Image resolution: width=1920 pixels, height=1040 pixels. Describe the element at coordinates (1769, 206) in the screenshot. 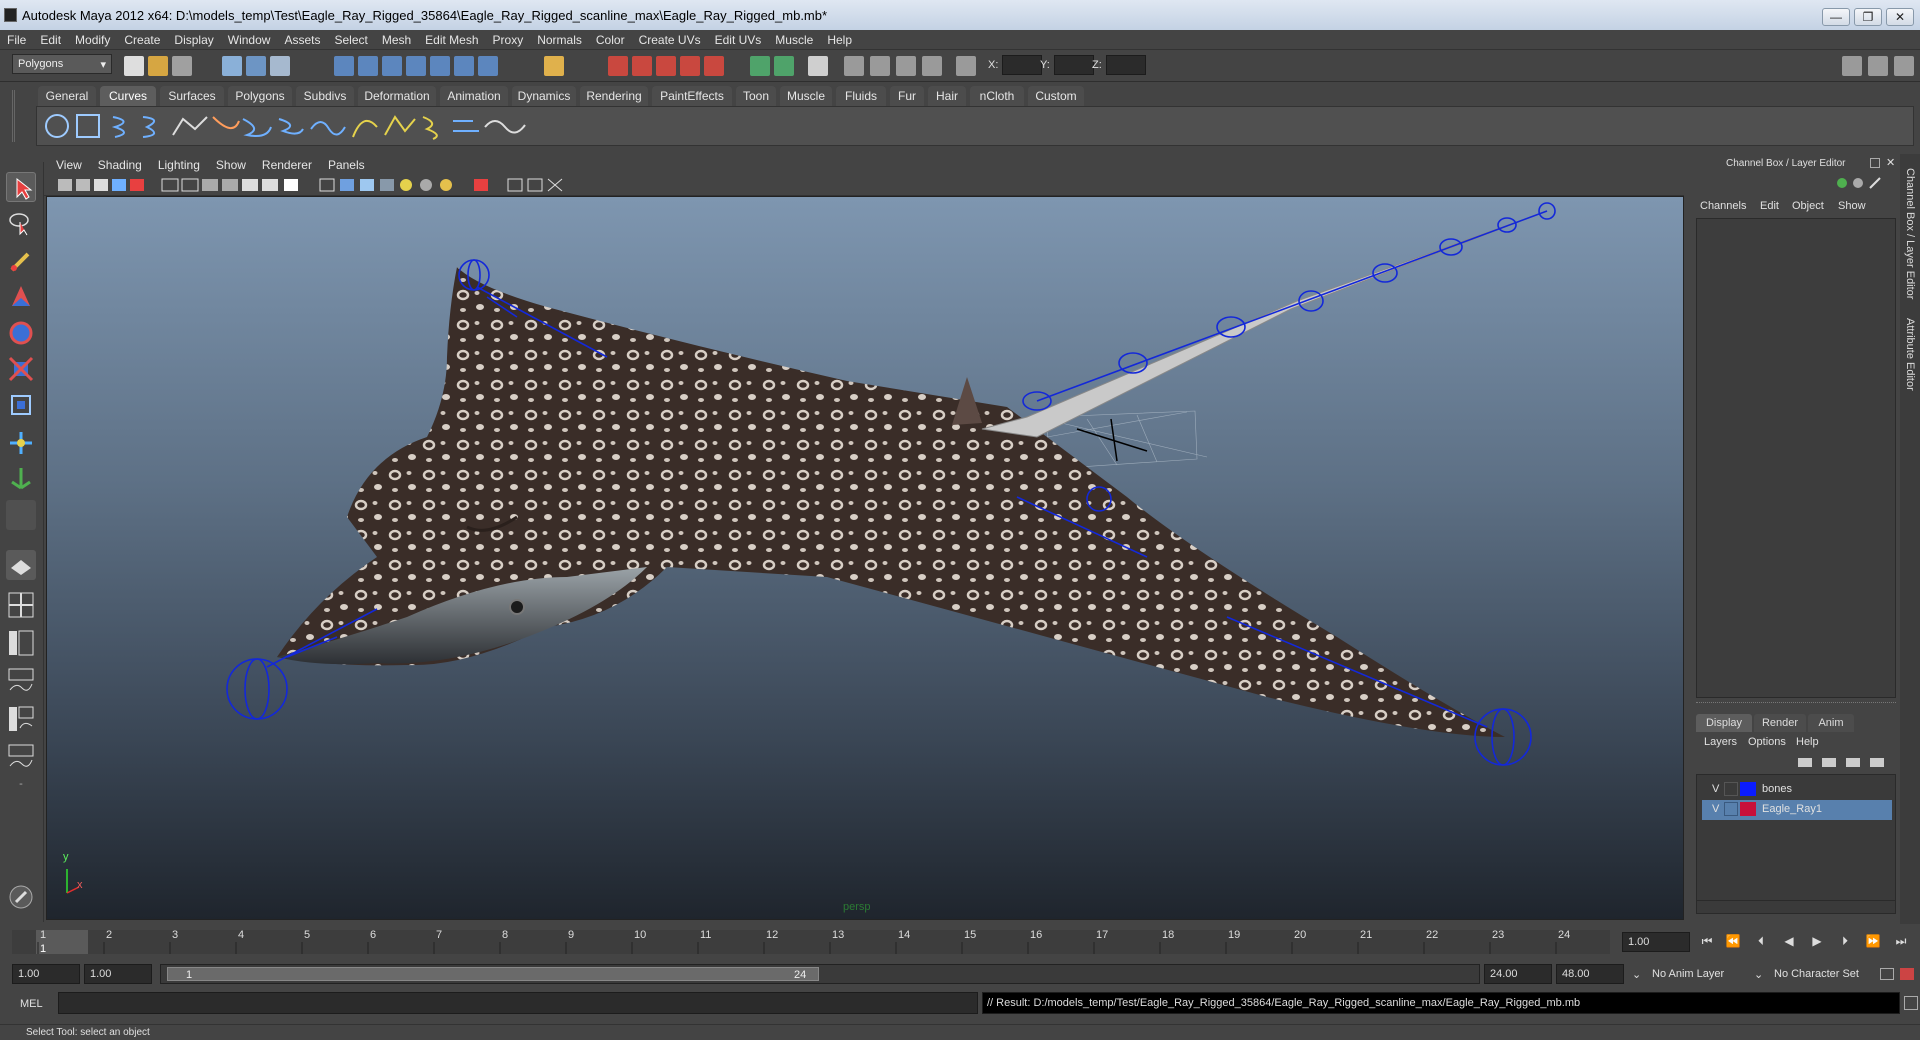

I see `edit-menu: Edit` at that location.